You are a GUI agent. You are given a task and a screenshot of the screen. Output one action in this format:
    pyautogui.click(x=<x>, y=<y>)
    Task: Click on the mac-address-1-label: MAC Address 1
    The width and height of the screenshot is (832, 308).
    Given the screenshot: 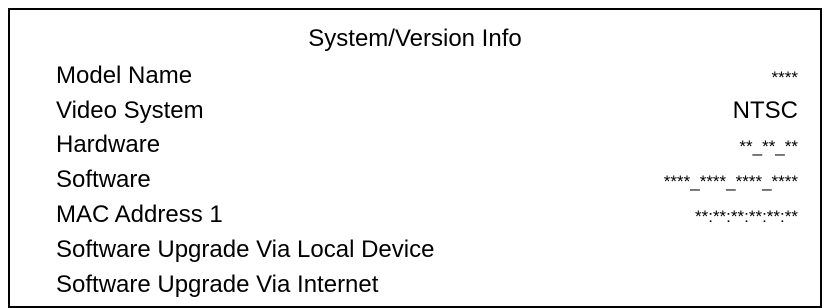 What is the action you would take?
    pyautogui.click(x=139, y=214)
    